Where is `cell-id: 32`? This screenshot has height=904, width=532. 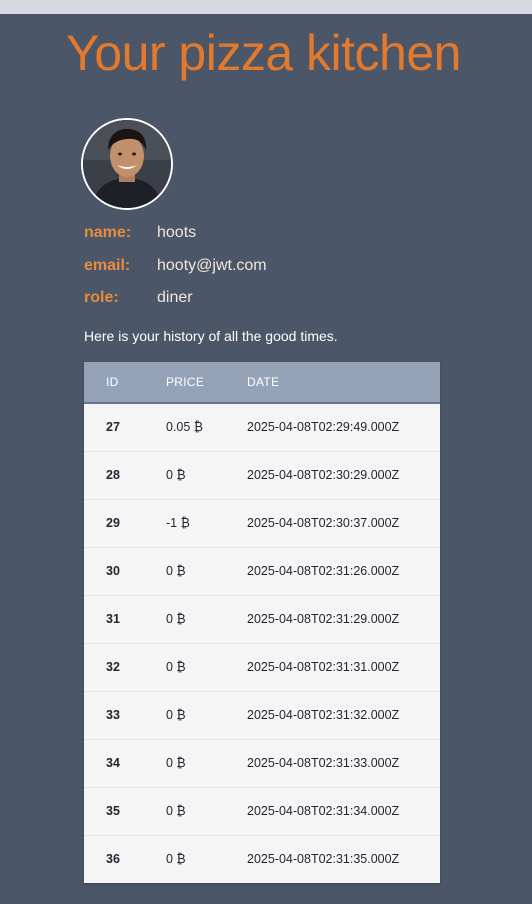
cell-id: 32 is located at coordinates (113, 667).